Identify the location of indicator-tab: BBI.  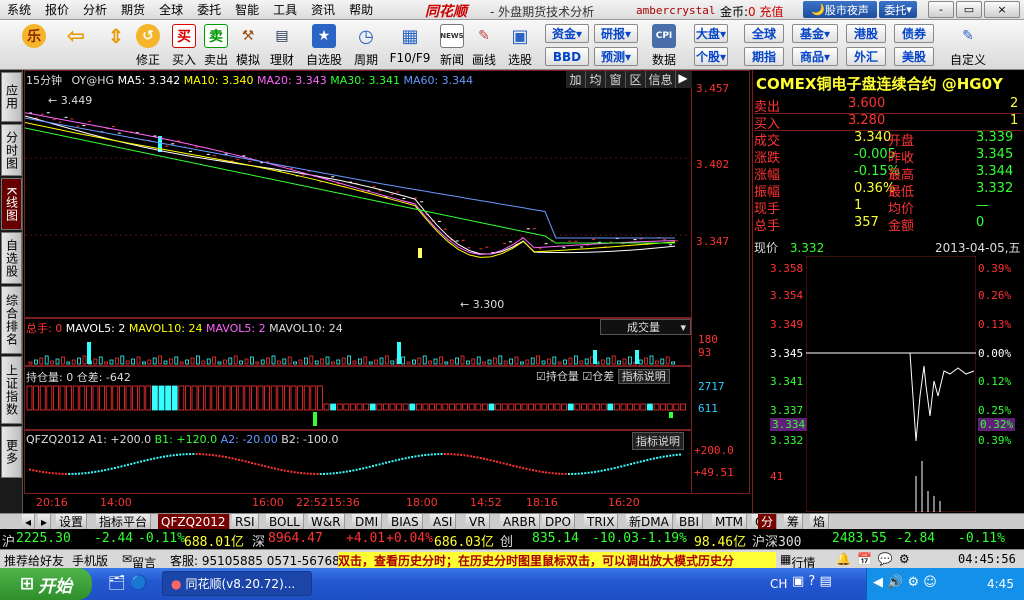
(690, 521).